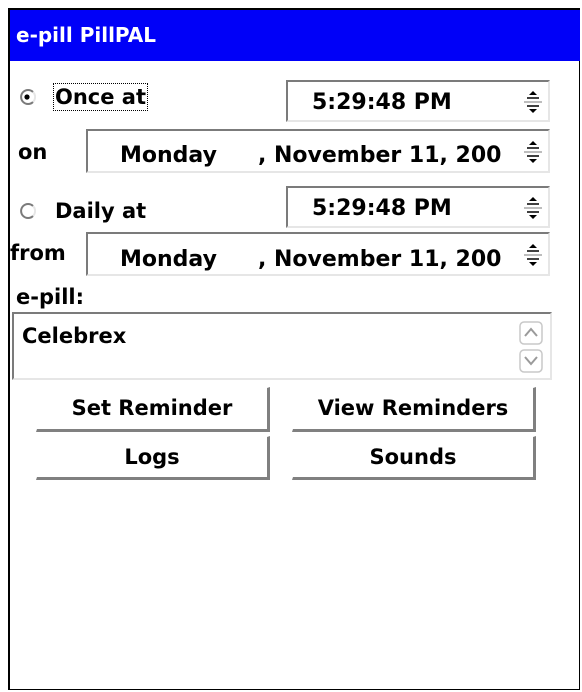 Image resolution: width=582 pixels, height=692 pixels. I want to click on logs-button: Logs, so click(153, 458).